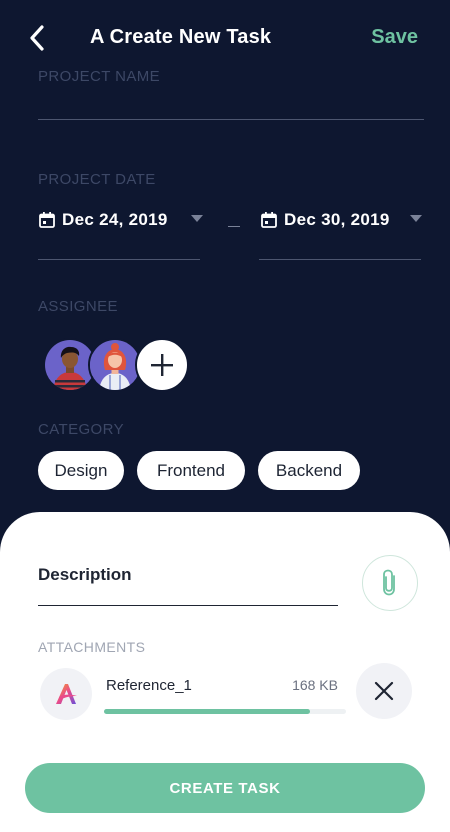 The height and width of the screenshot is (832, 450). I want to click on start-date-picker: Dec 24, 2019, so click(103, 220).